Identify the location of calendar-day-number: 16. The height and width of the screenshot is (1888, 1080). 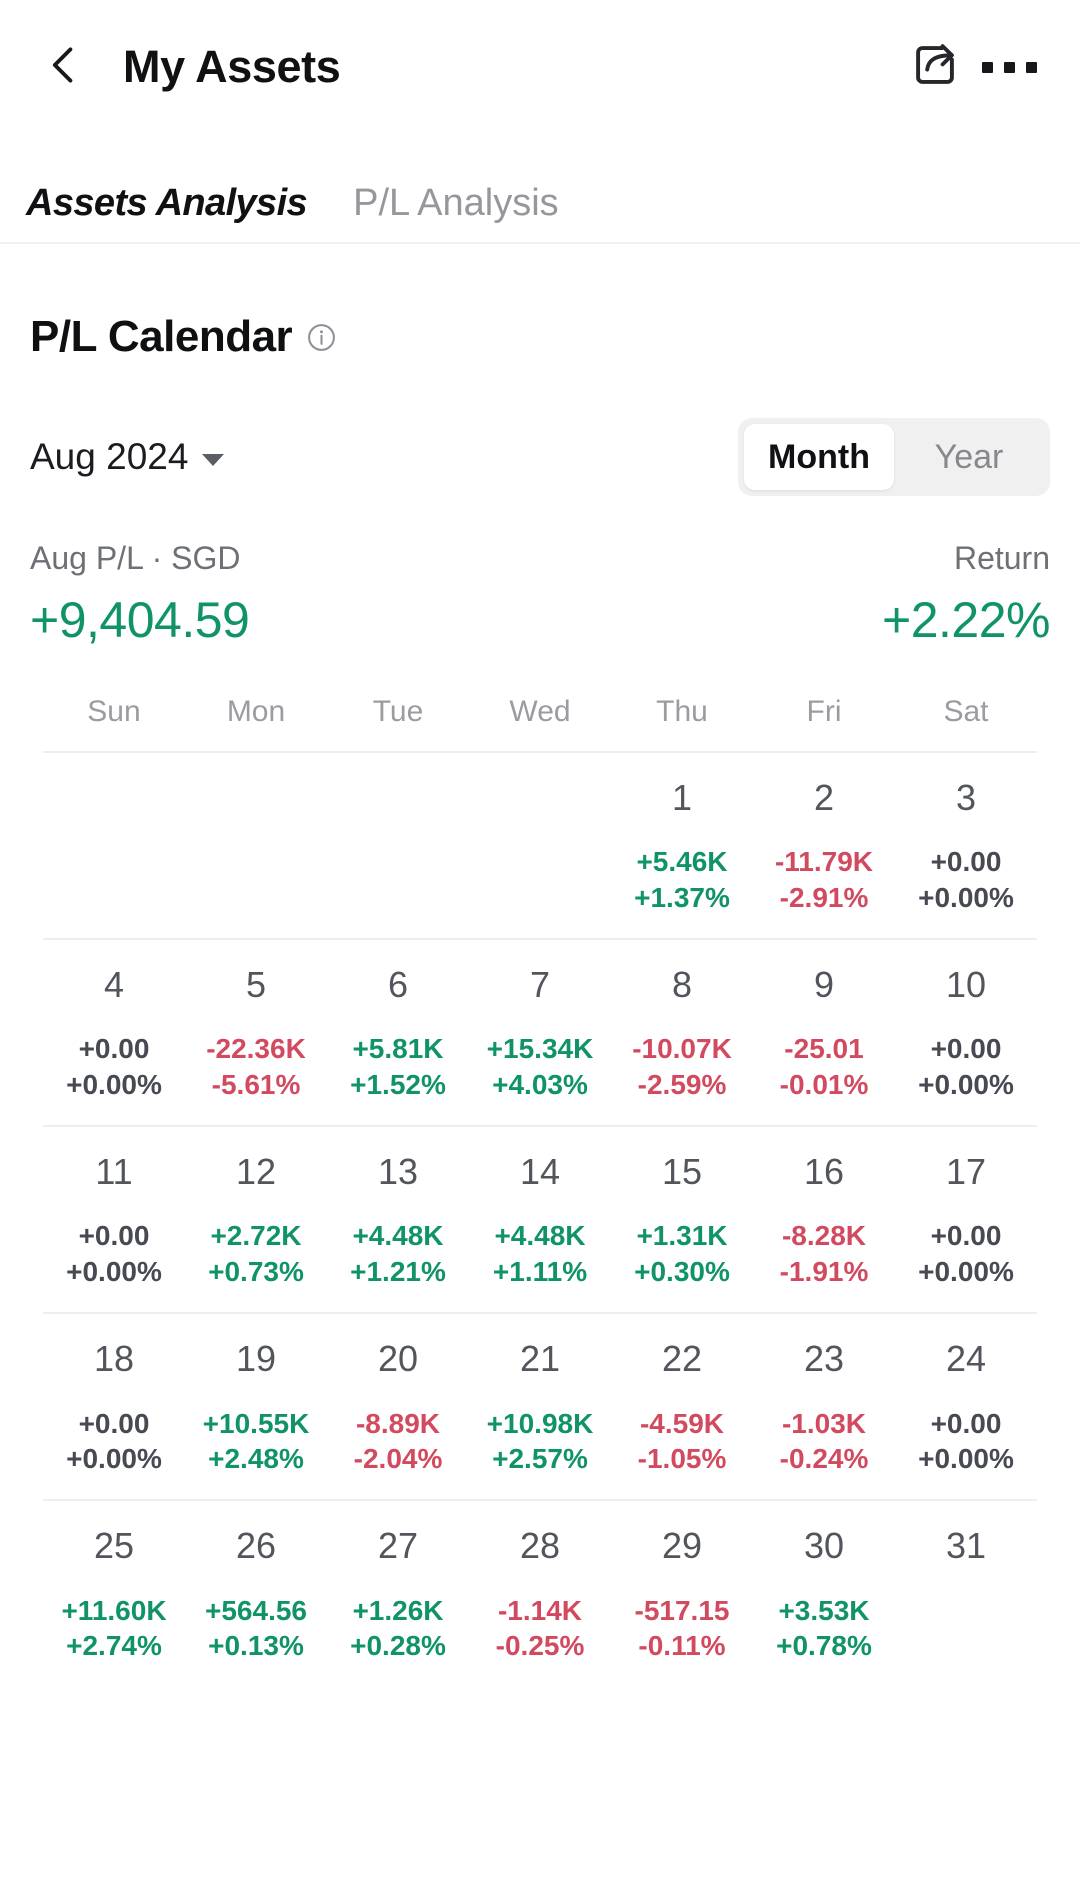
(824, 1172).